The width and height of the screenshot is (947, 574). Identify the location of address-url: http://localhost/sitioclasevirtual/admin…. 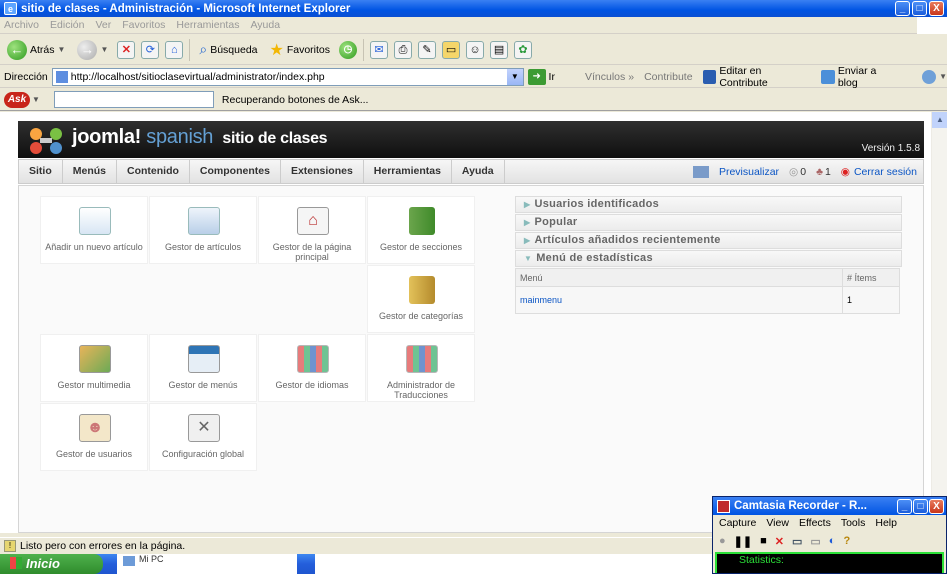
(197, 76).